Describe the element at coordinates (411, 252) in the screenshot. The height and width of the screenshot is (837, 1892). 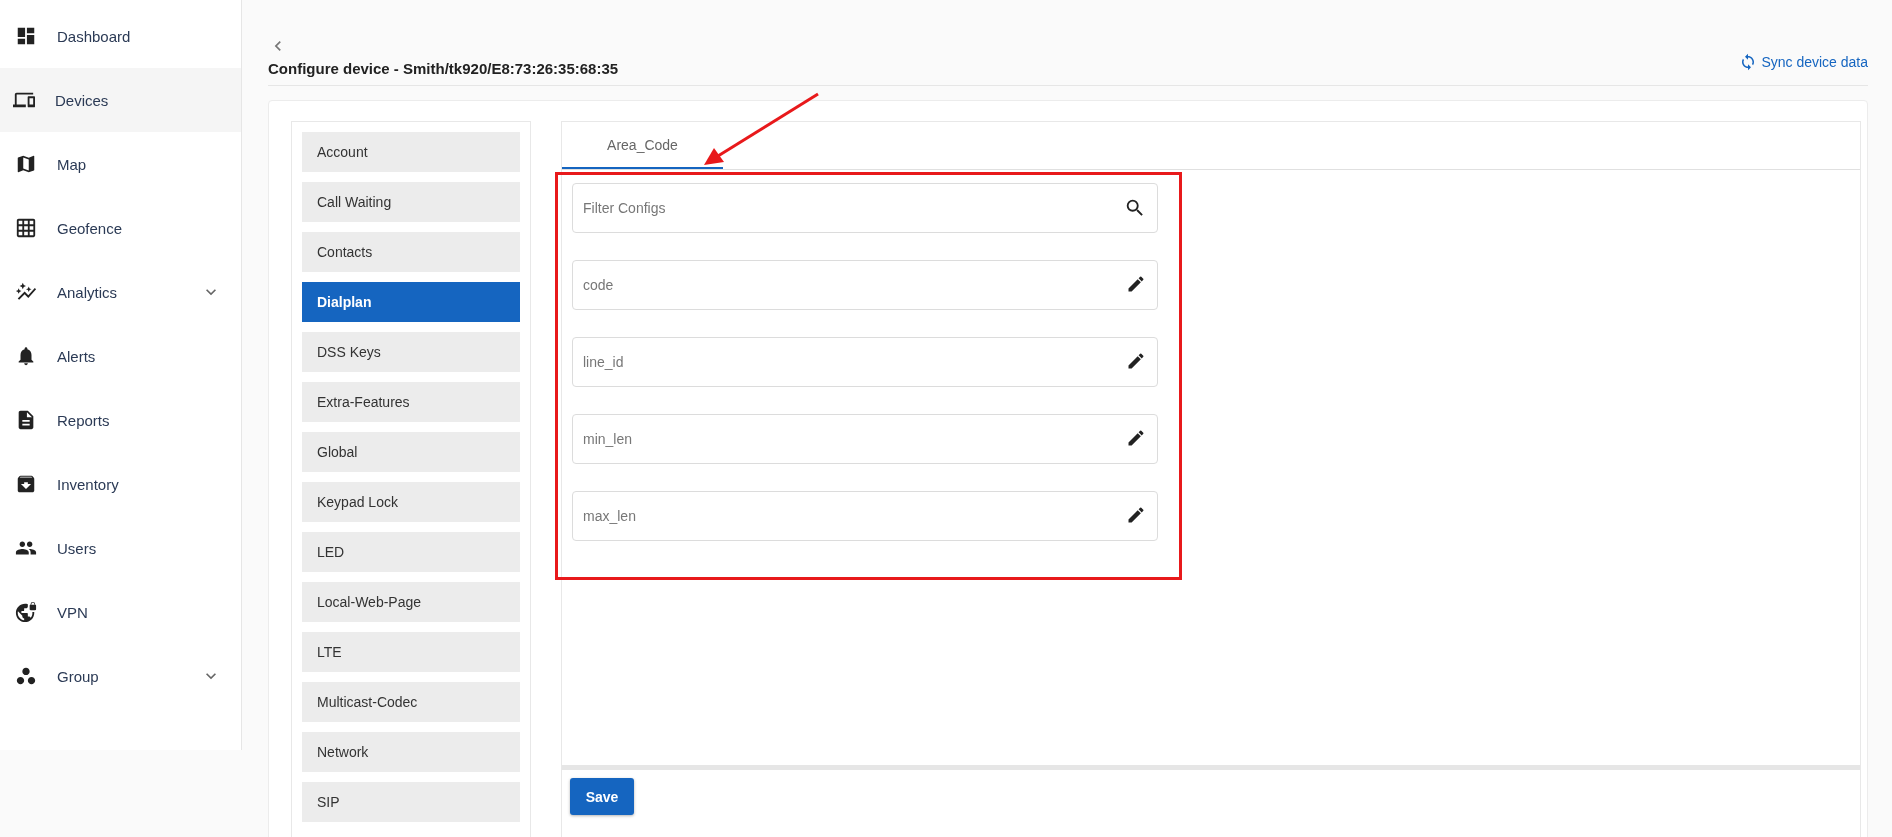
I see `category-item: Contacts` at that location.